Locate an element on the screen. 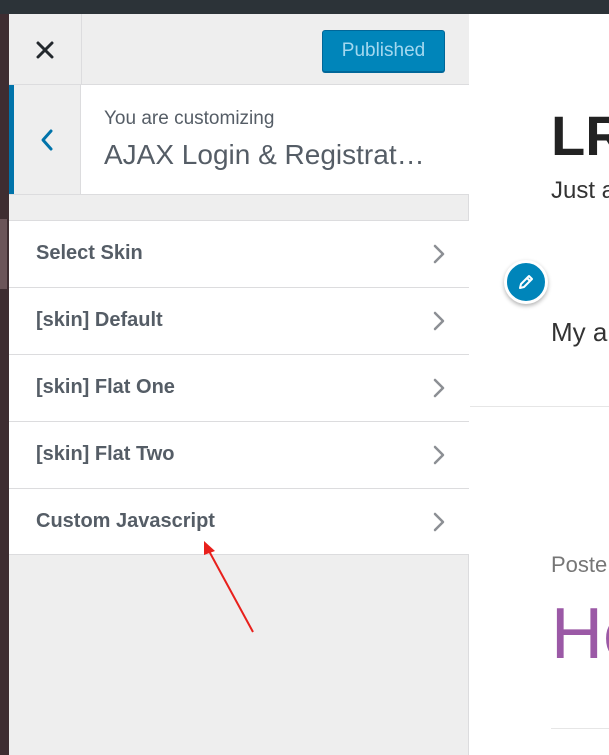  admin-top-bar is located at coordinates (304, 7).